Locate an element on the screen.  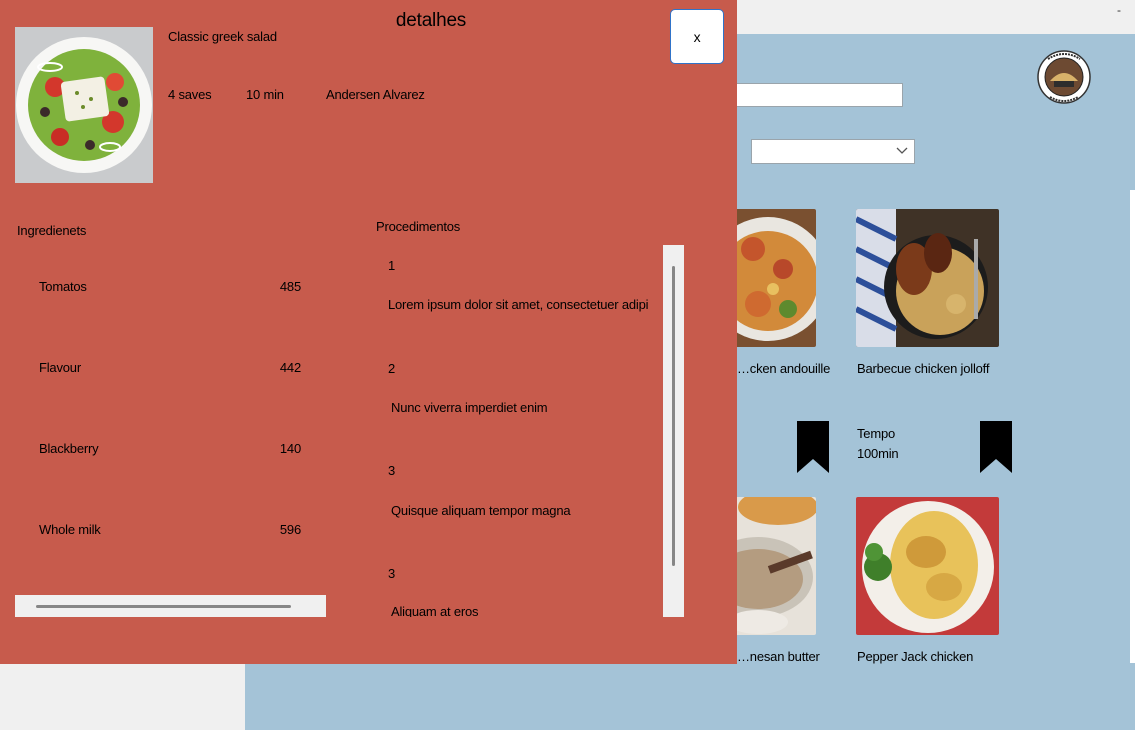
ingredient-qty: 140 is located at coordinates (290, 448).